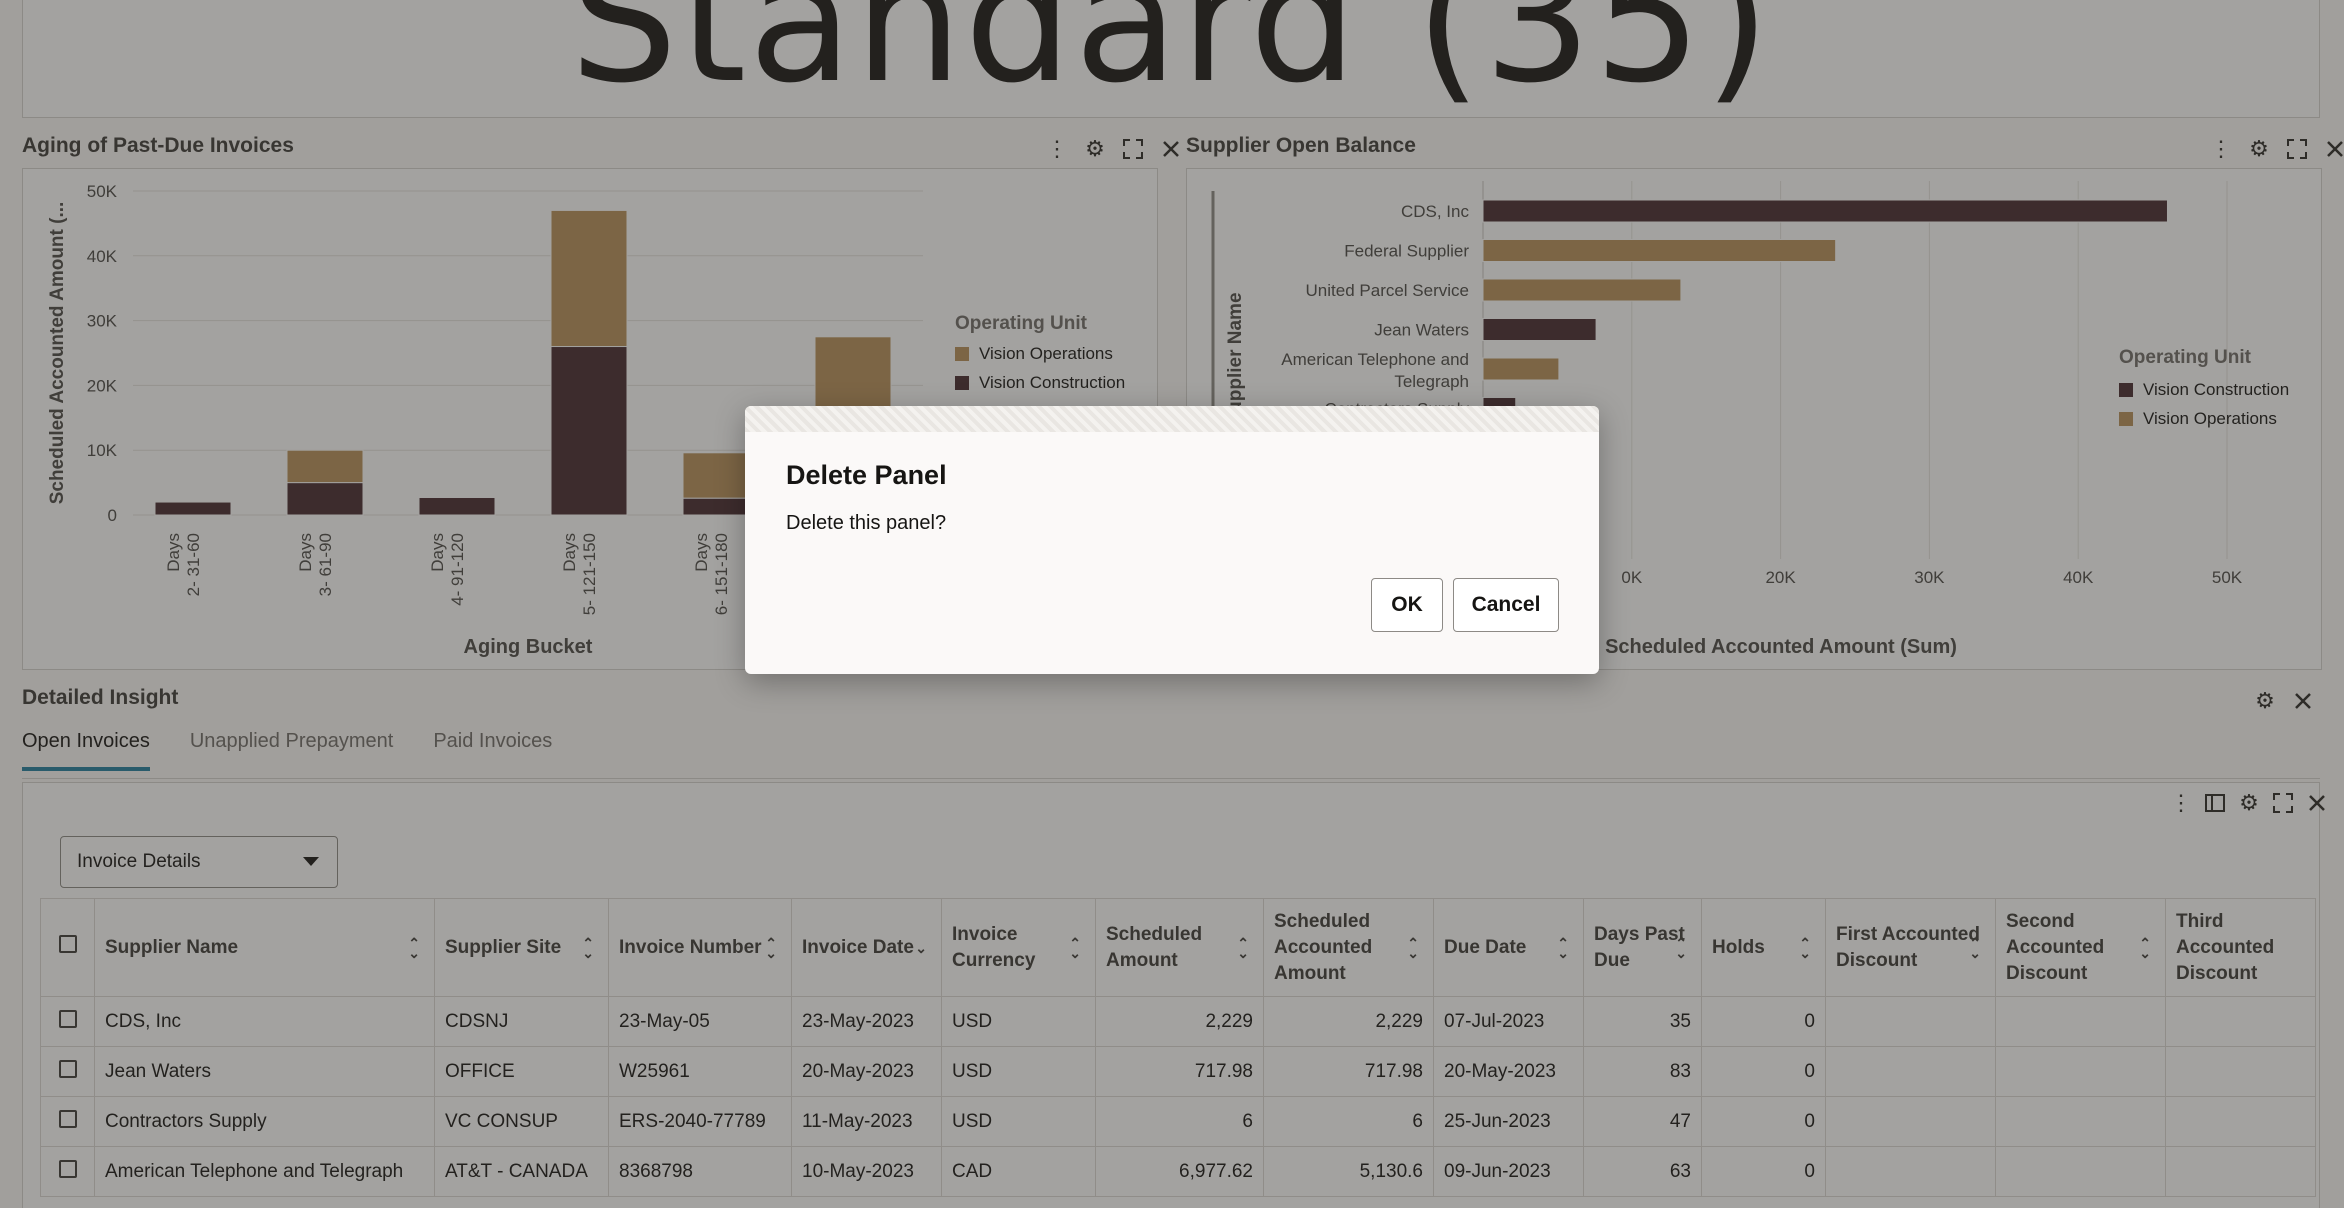  I want to click on dialog-message: Delete this panel?, so click(866, 523).